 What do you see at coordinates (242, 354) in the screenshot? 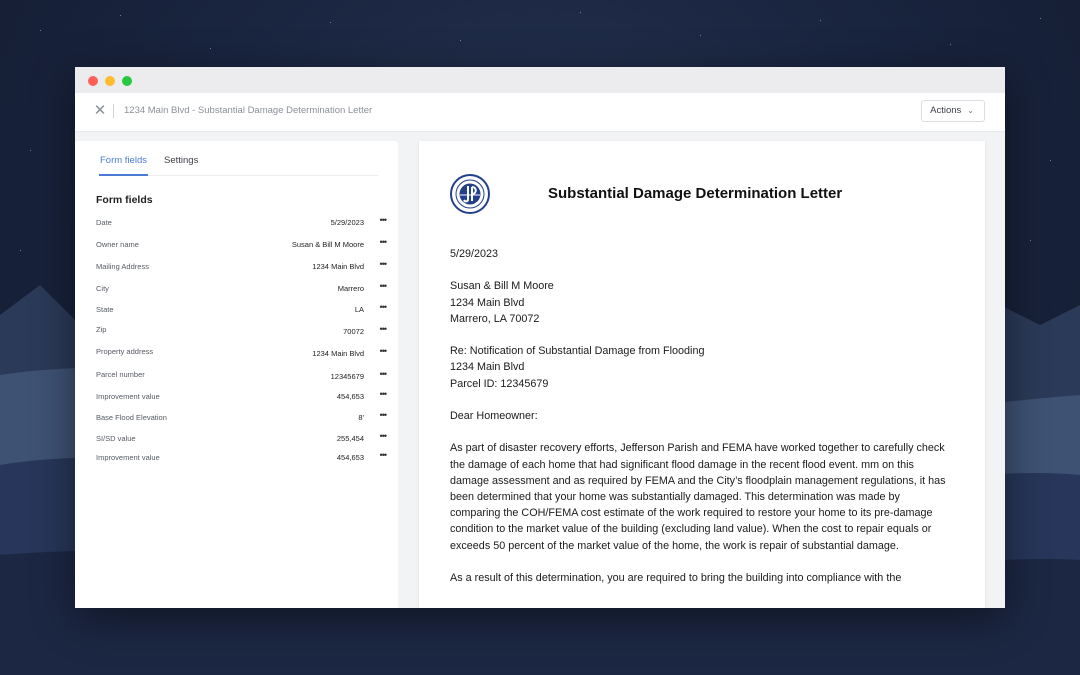
I see `field-row-property-address: Property address 1234 Main Blvd •••` at bounding box center [242, 354].